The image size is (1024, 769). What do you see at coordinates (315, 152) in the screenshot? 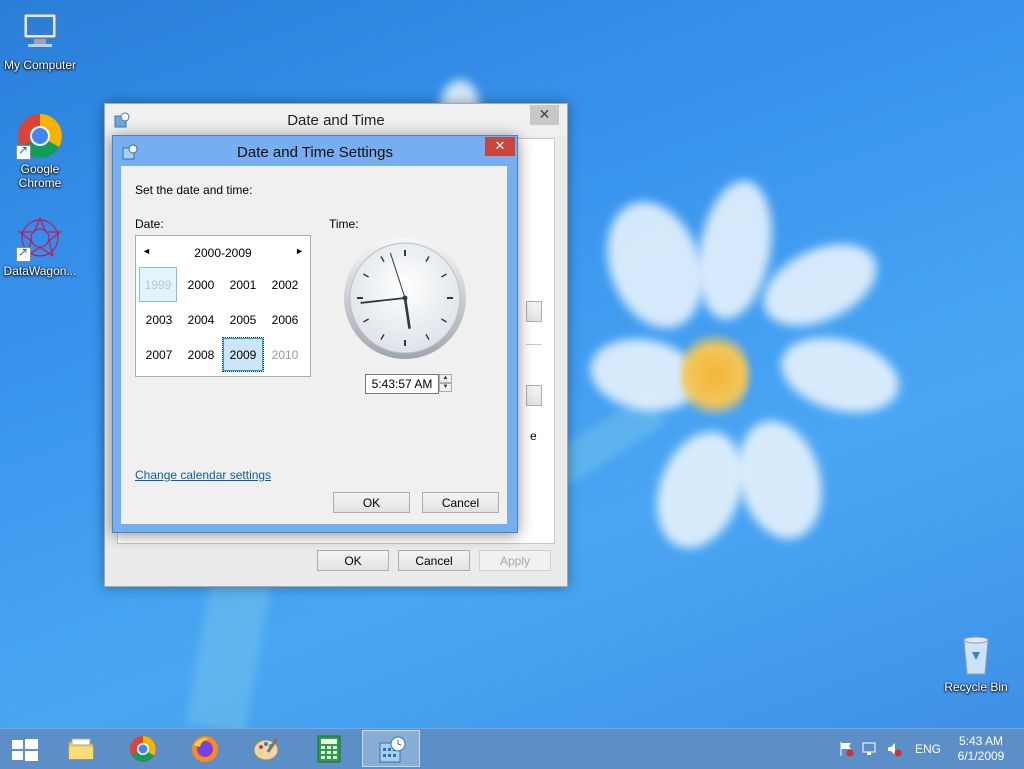
I see `dialog-title: Date and Time Settings` at bounding box center [315, 152].